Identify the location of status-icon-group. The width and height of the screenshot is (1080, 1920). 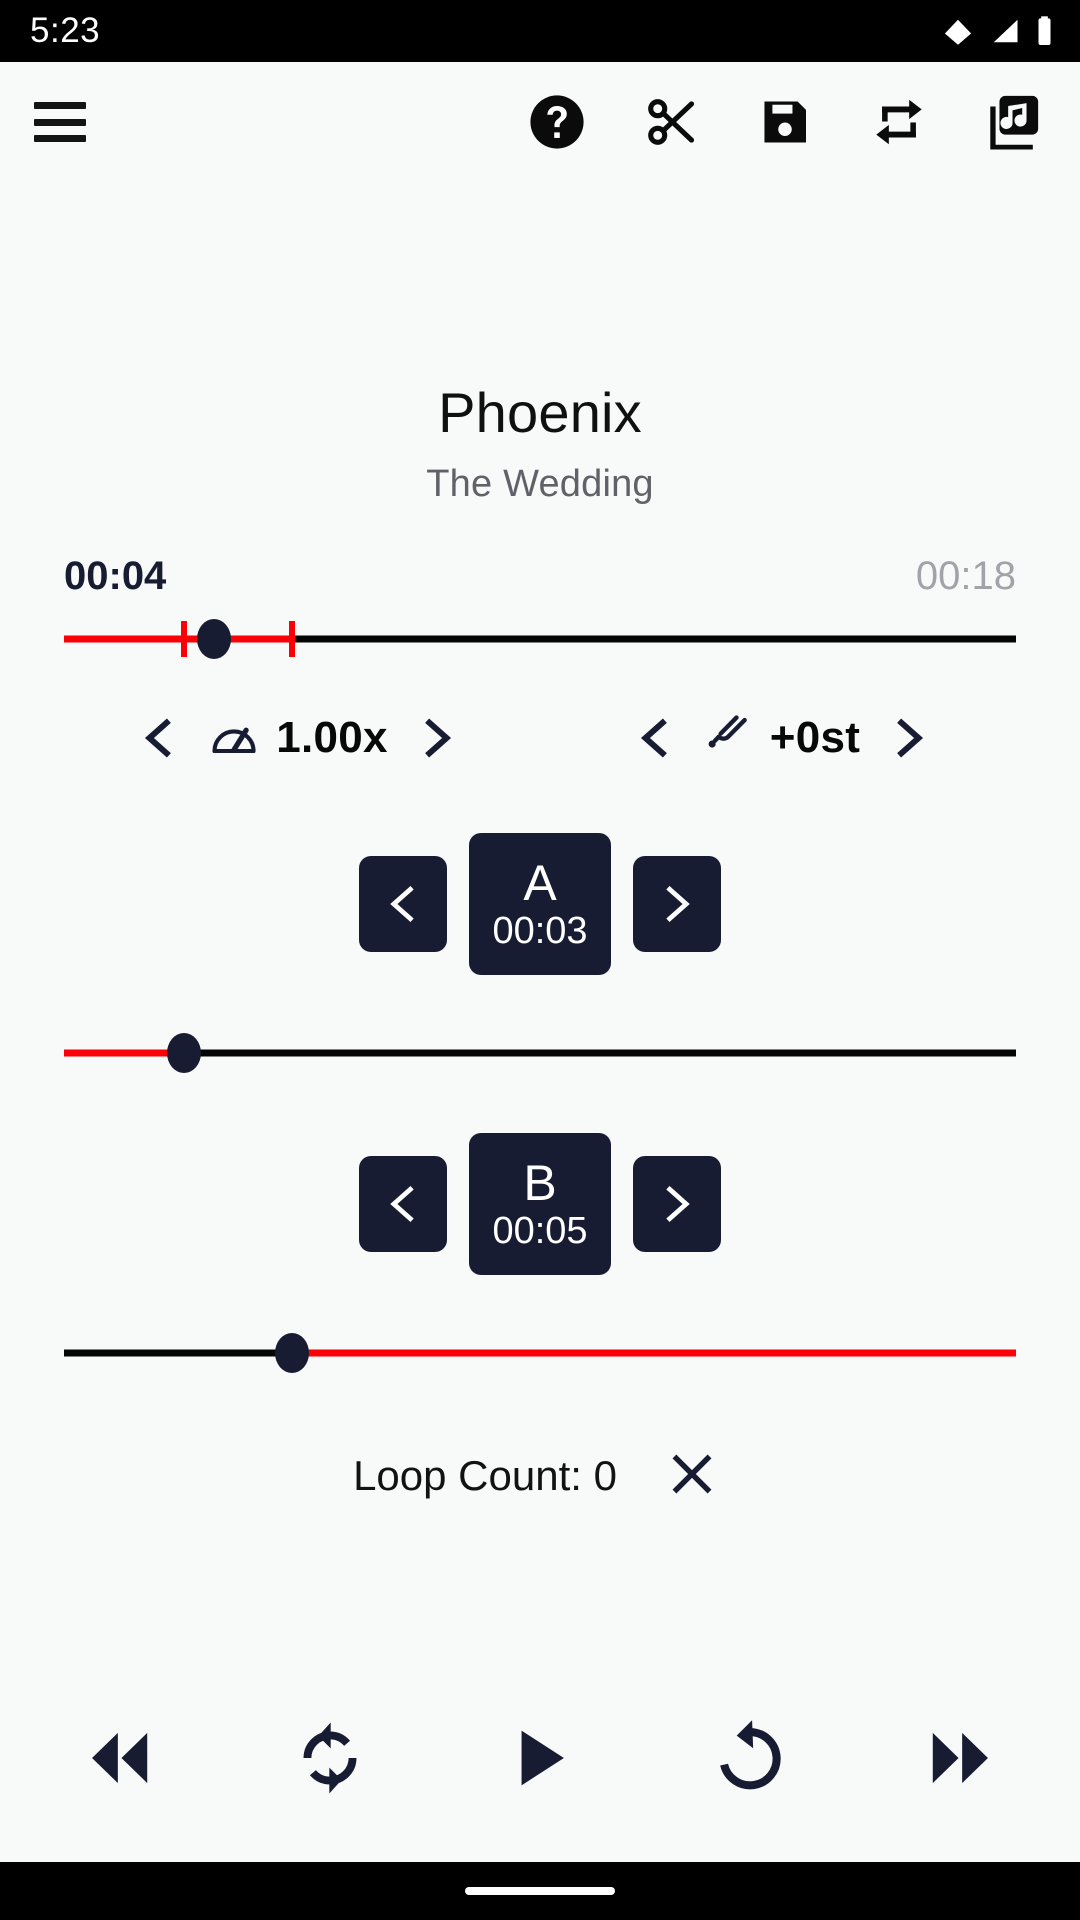
(997, 31).